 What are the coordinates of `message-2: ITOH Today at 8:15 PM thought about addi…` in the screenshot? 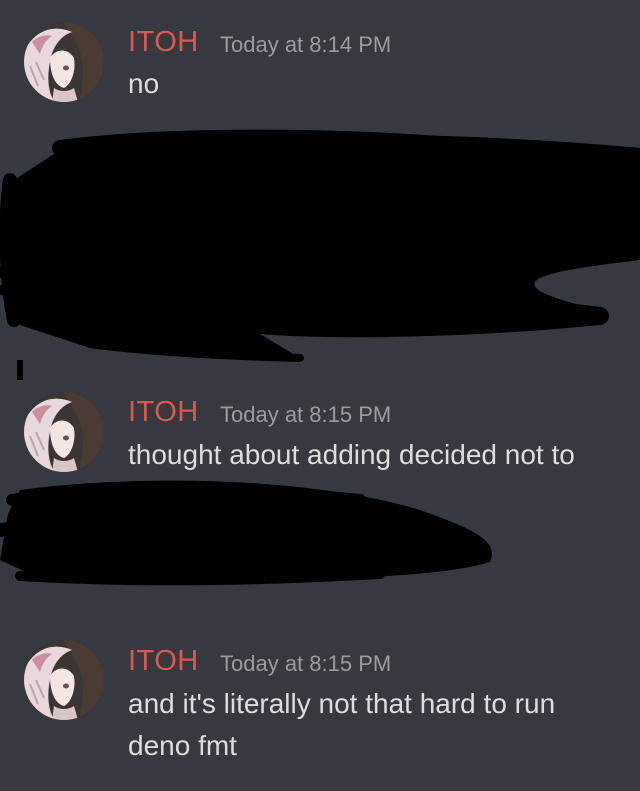 It's located at (320, 430).